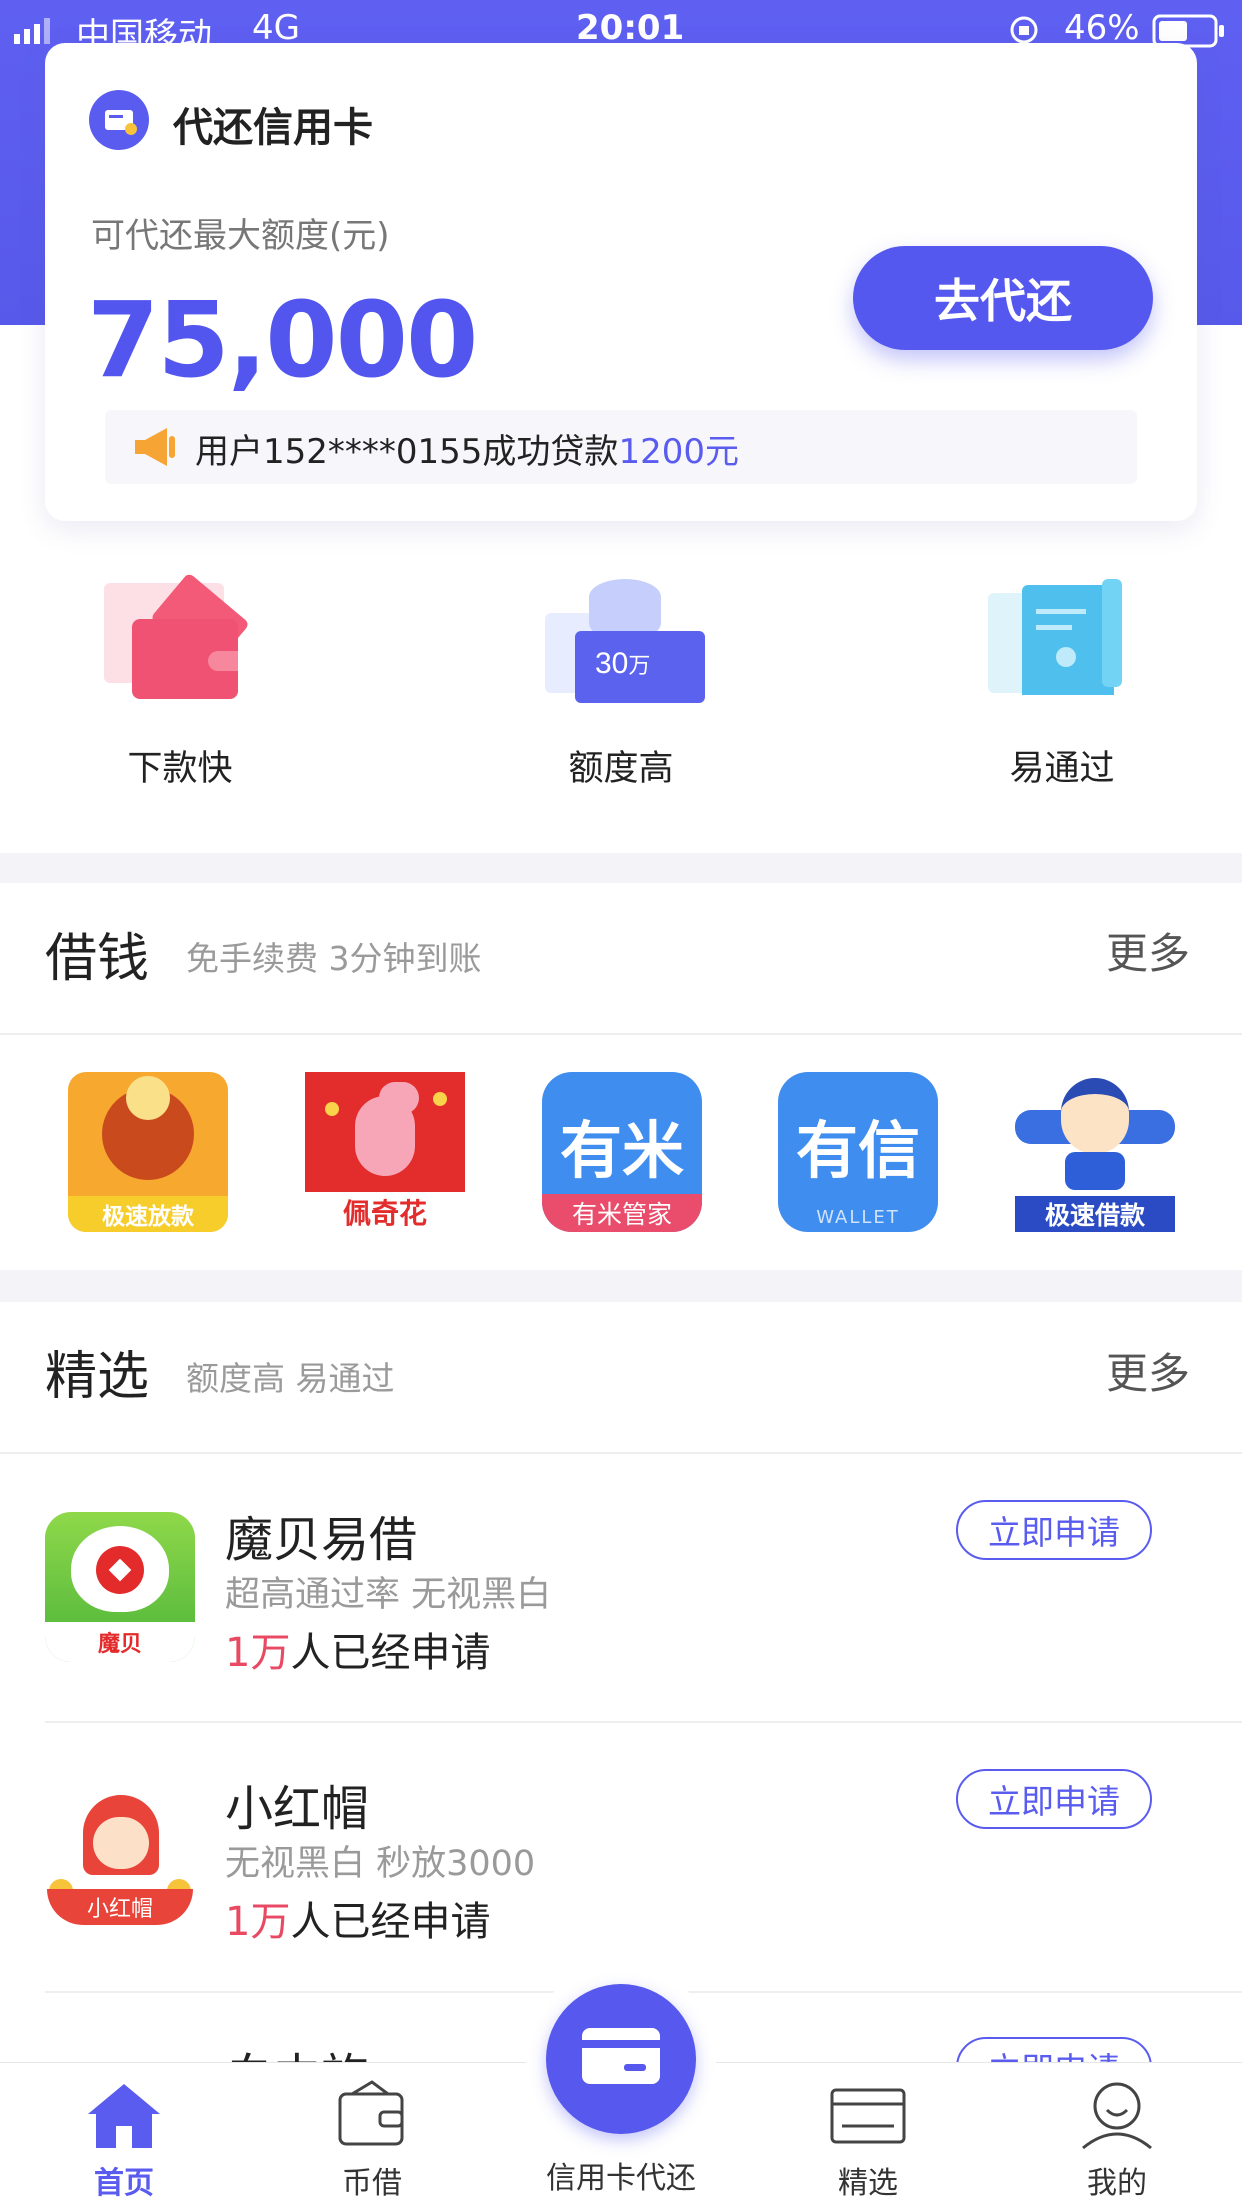 Image resolution: width=1242 pixels, height=2208 pixels. What do you see at coordinates (297, 1809) in the screenshot?
I see `product-name: 小红帽` at bounding box center [297, 1809].